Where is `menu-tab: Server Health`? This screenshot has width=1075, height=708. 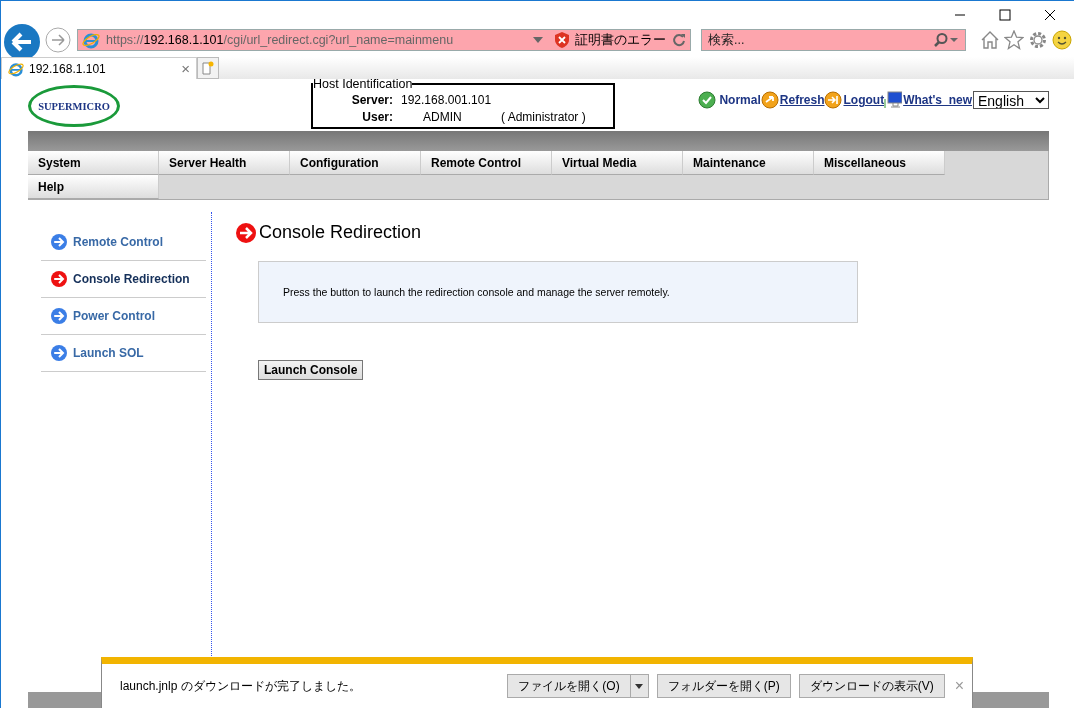 menu-tab: Server Health is located at coordinates (224, 163).